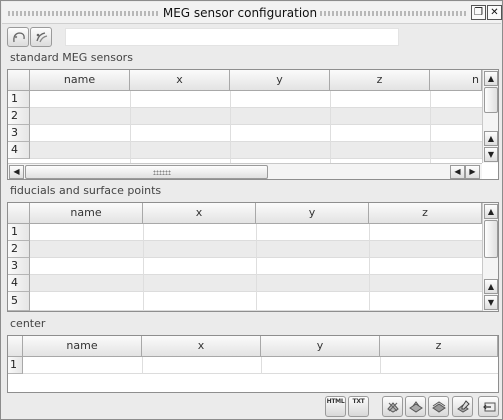 This screenshot has height=420, width=503. What do you see at coordinates (472, 172) in the screenshot?
I see `scroll-right-button: ▶` at bounding box center [472, 172].